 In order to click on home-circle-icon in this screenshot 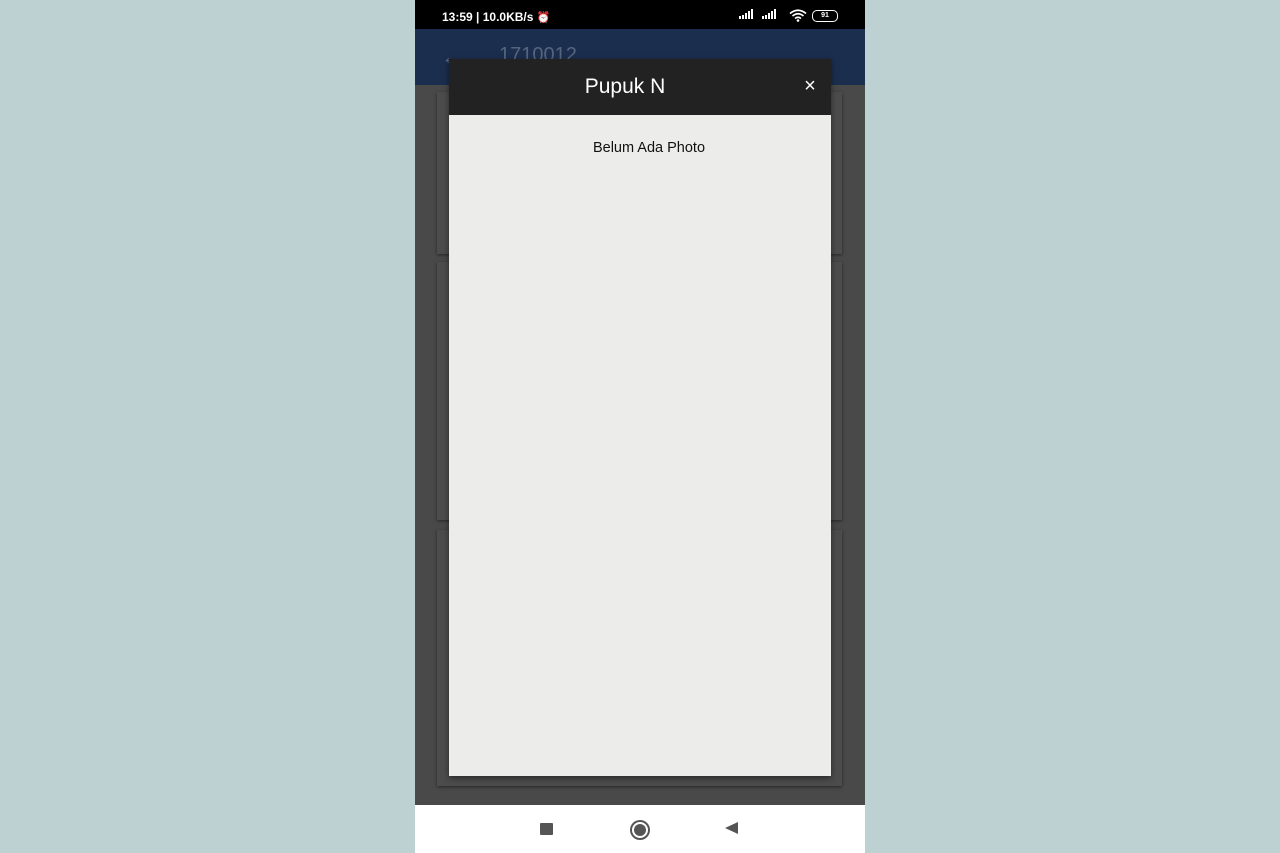, I will do `click(640, 830)`.